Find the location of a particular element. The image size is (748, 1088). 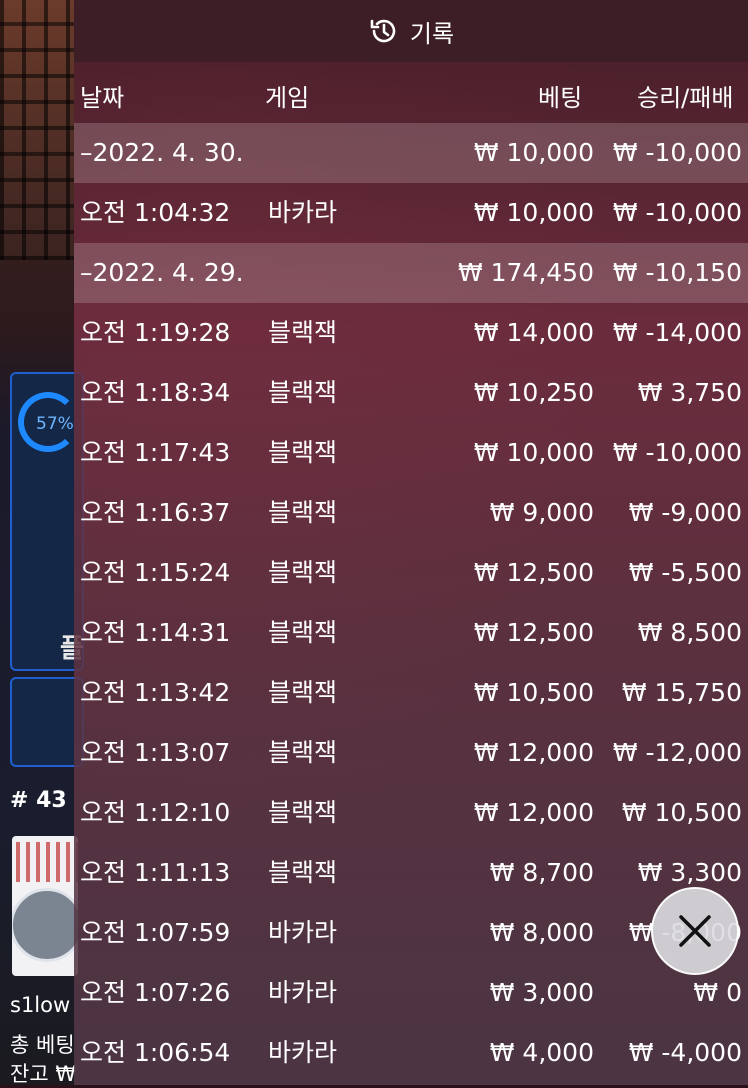

column-header-date: 날짜 is located at coordinates (102, 98).